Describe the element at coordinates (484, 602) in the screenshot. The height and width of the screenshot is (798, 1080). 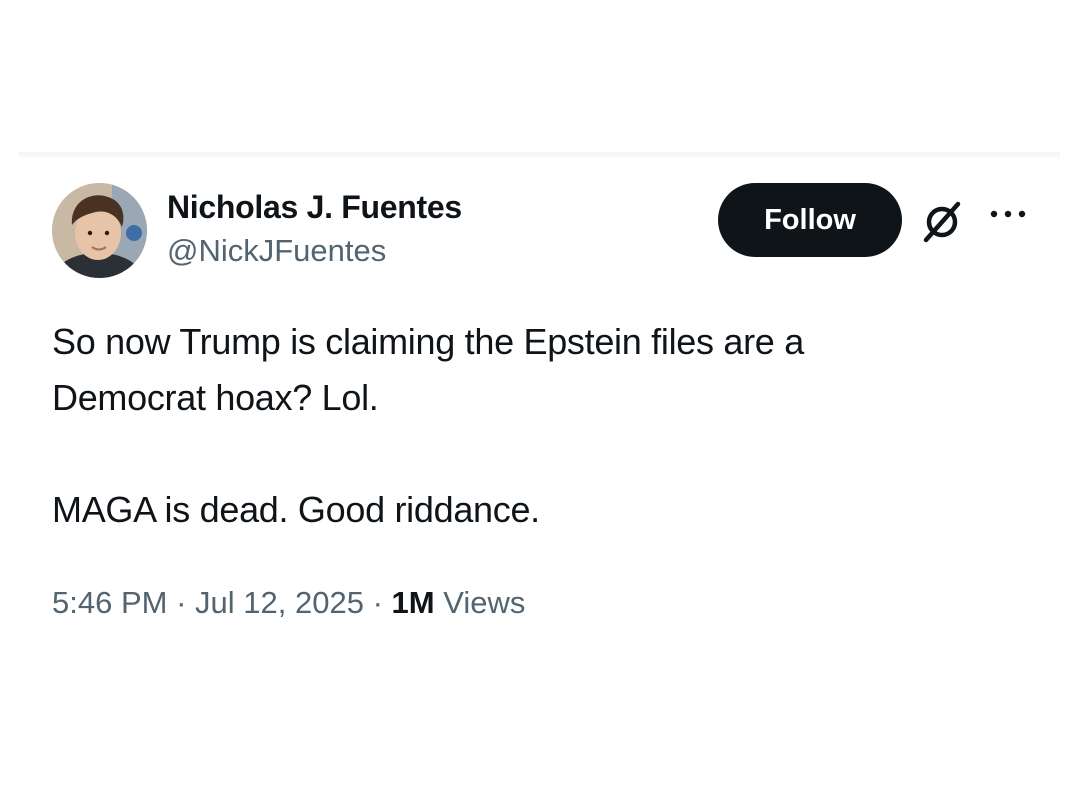
I see `views-label: Views` at that location.